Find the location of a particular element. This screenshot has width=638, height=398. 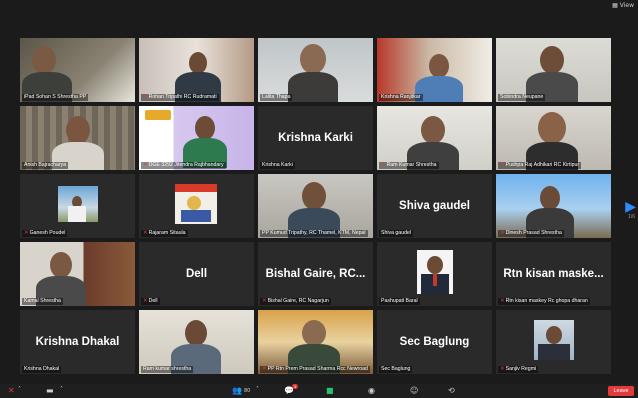

video-tile: Pashupati Baral is located at coordinates (434, 274).